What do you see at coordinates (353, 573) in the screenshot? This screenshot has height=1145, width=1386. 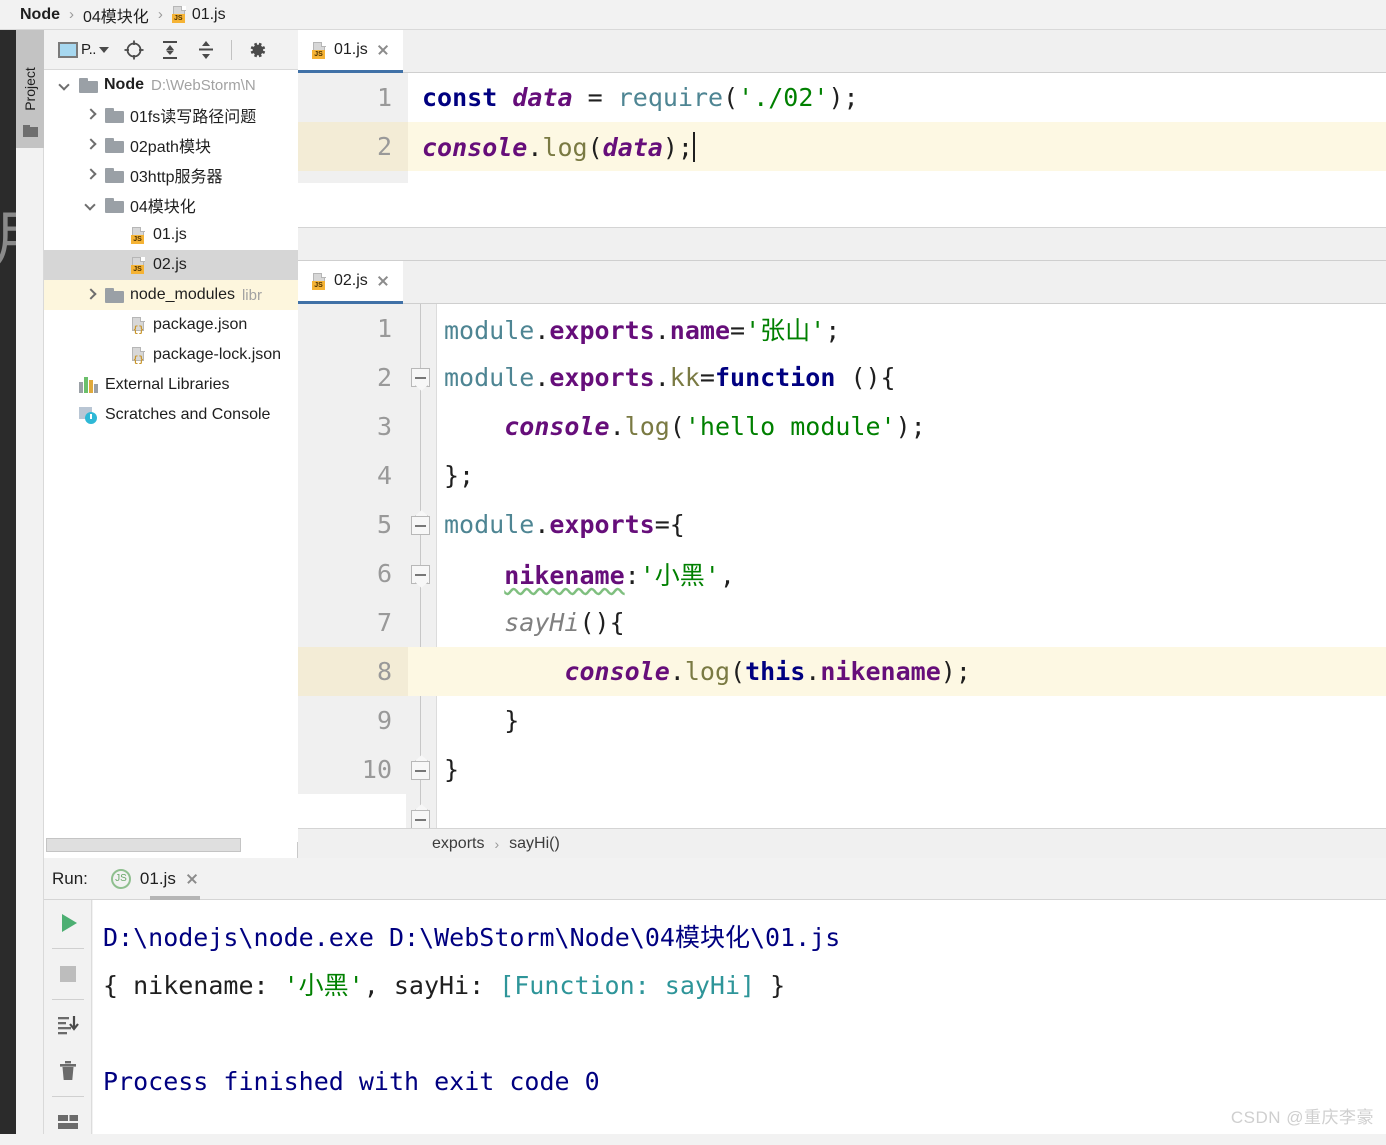 I see `line-number: 6` at bounding box center [353, 573].